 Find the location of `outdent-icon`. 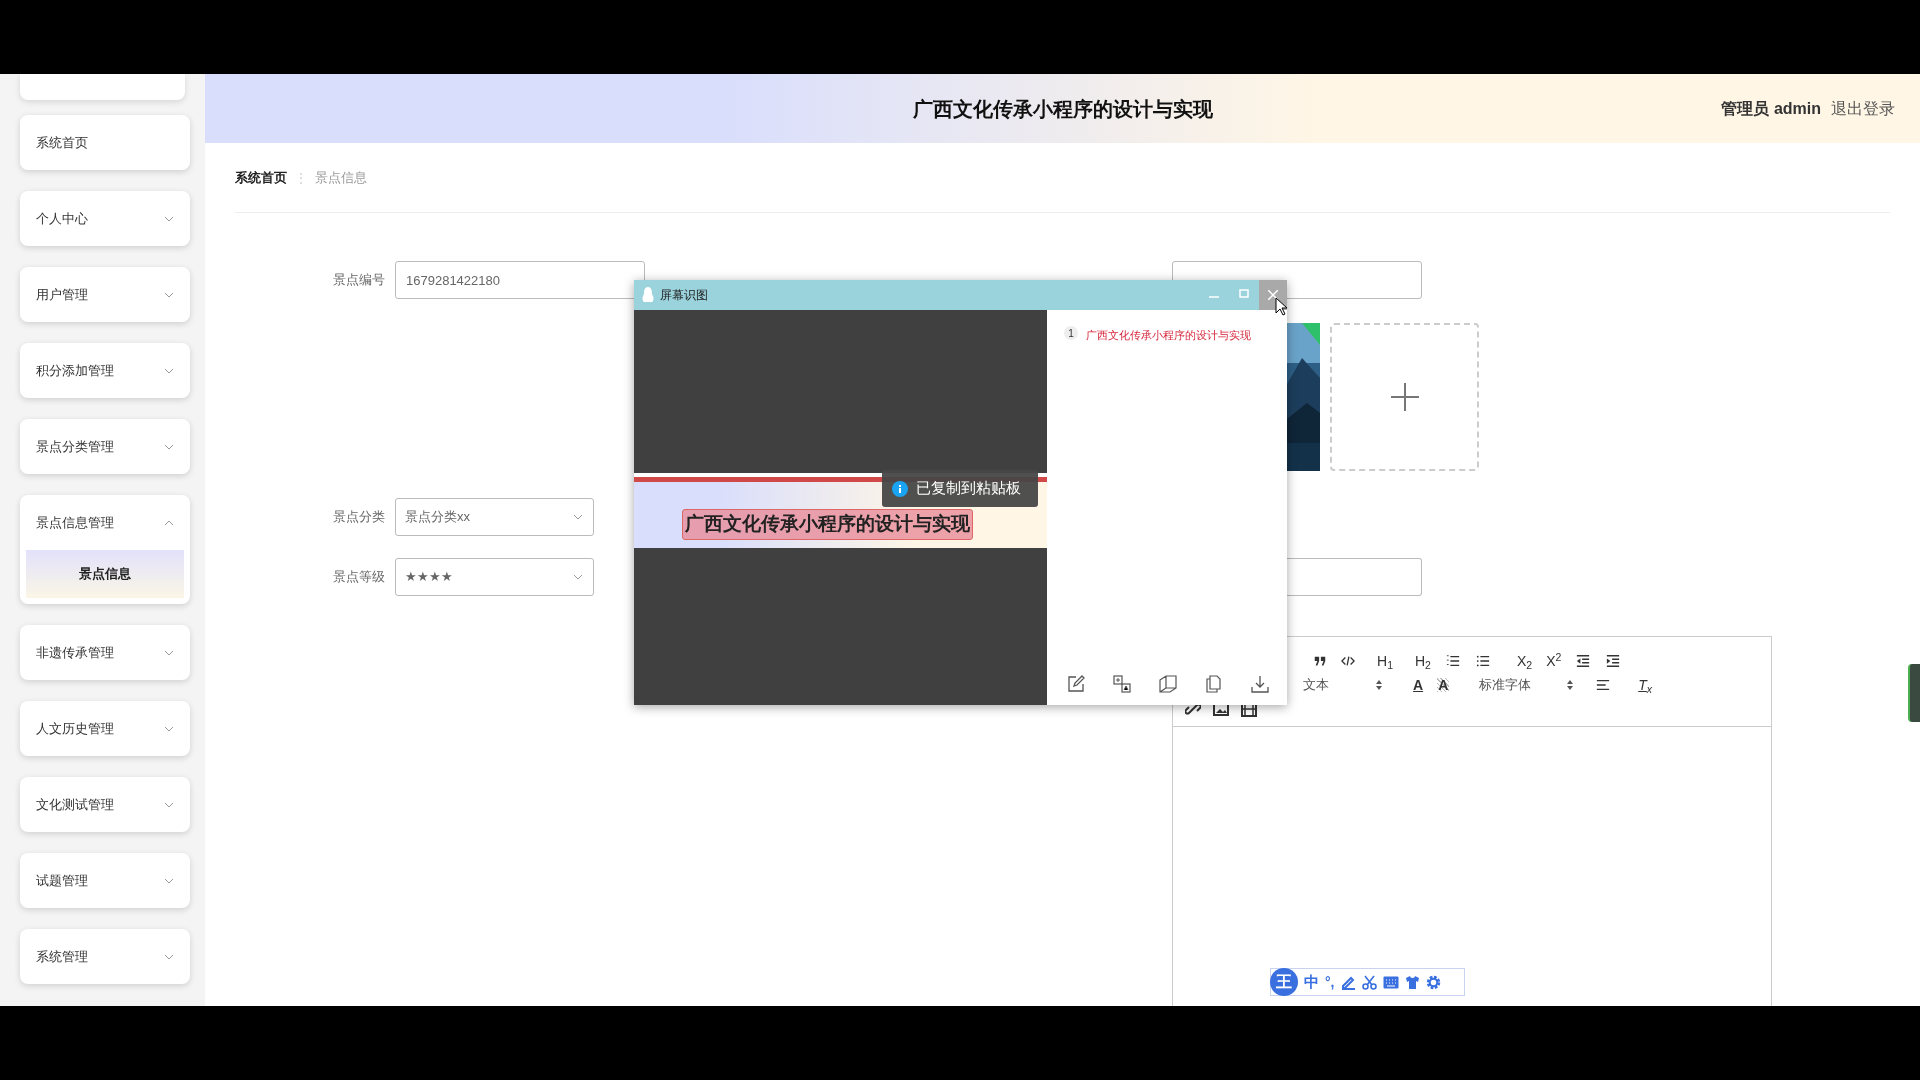

outdent-icon is located at coordinates (1583, 661).